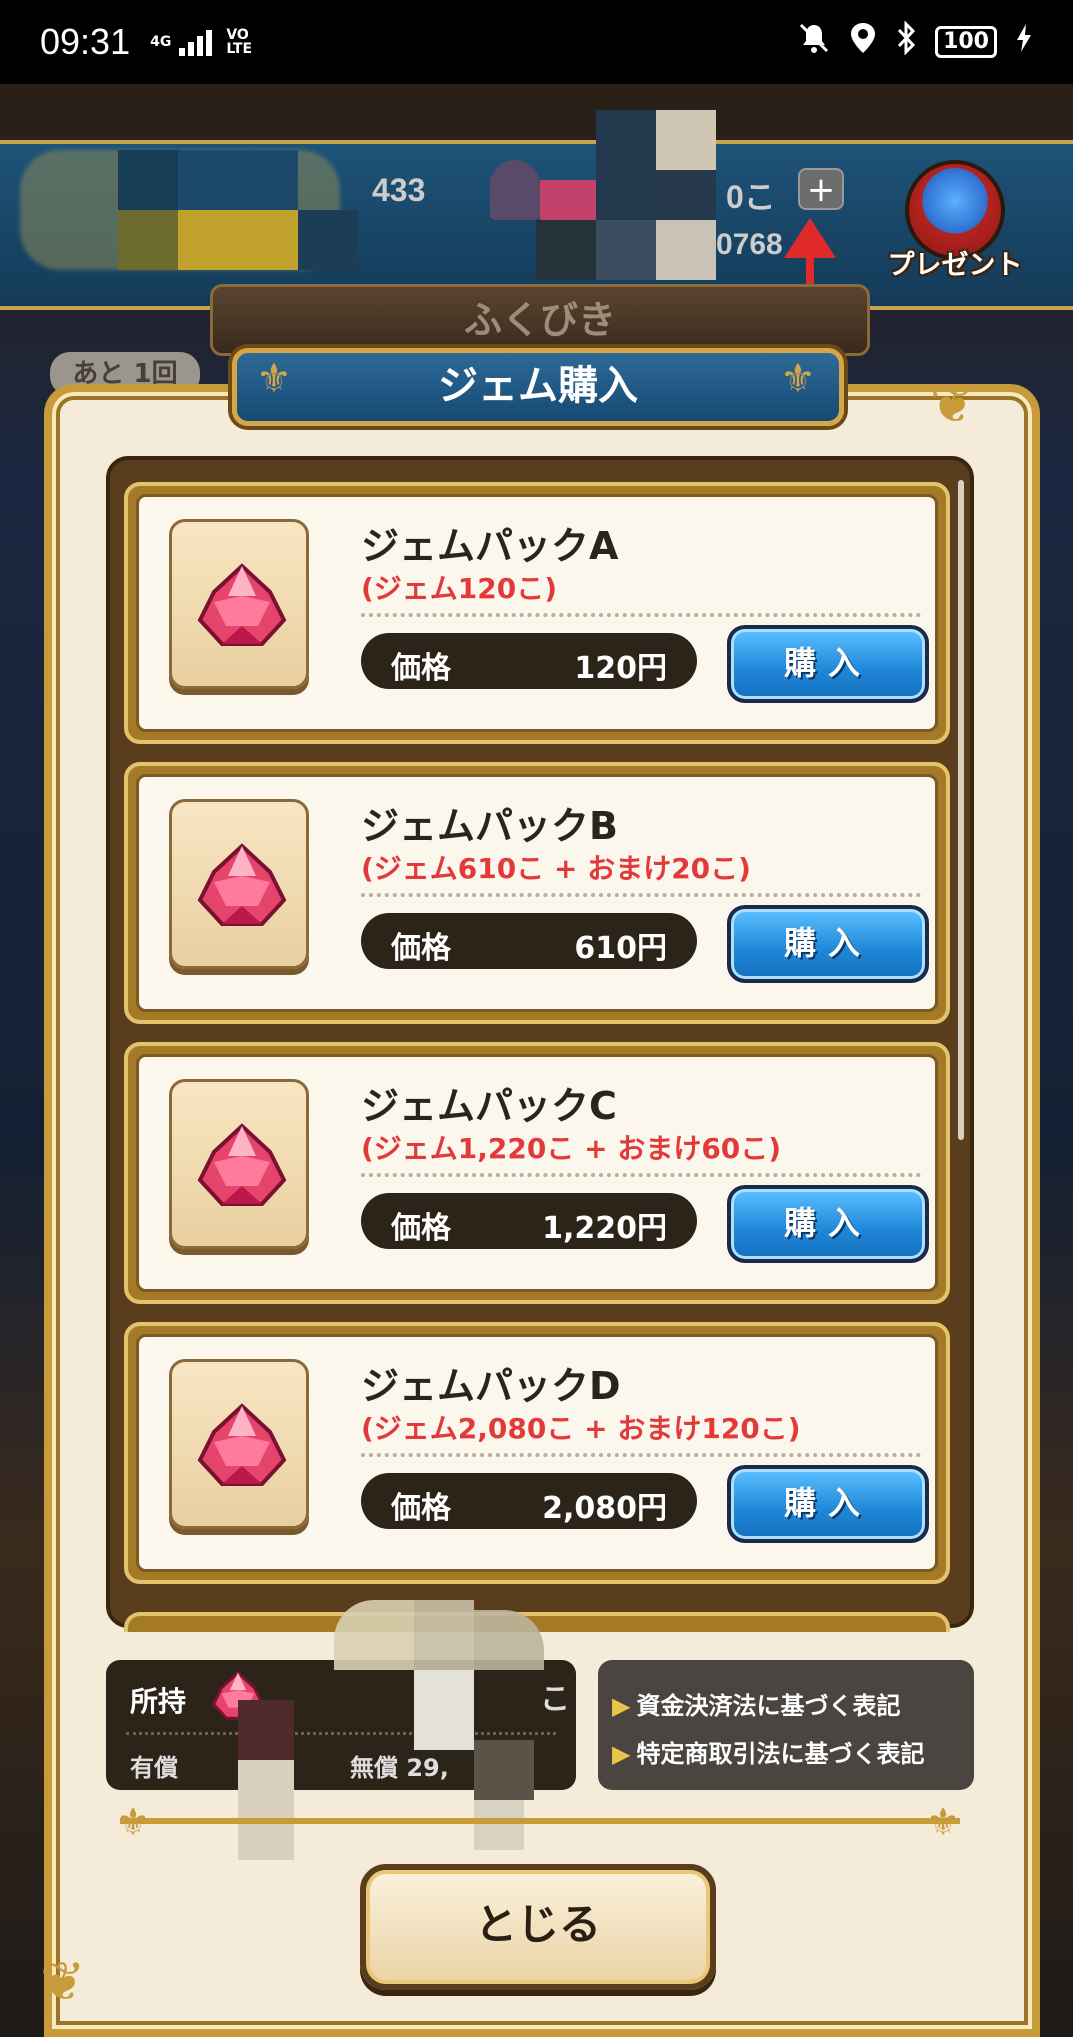  Describe the element at coordinates (906, 41) in the screenshot. I see `bluetooth-icon` at that location.